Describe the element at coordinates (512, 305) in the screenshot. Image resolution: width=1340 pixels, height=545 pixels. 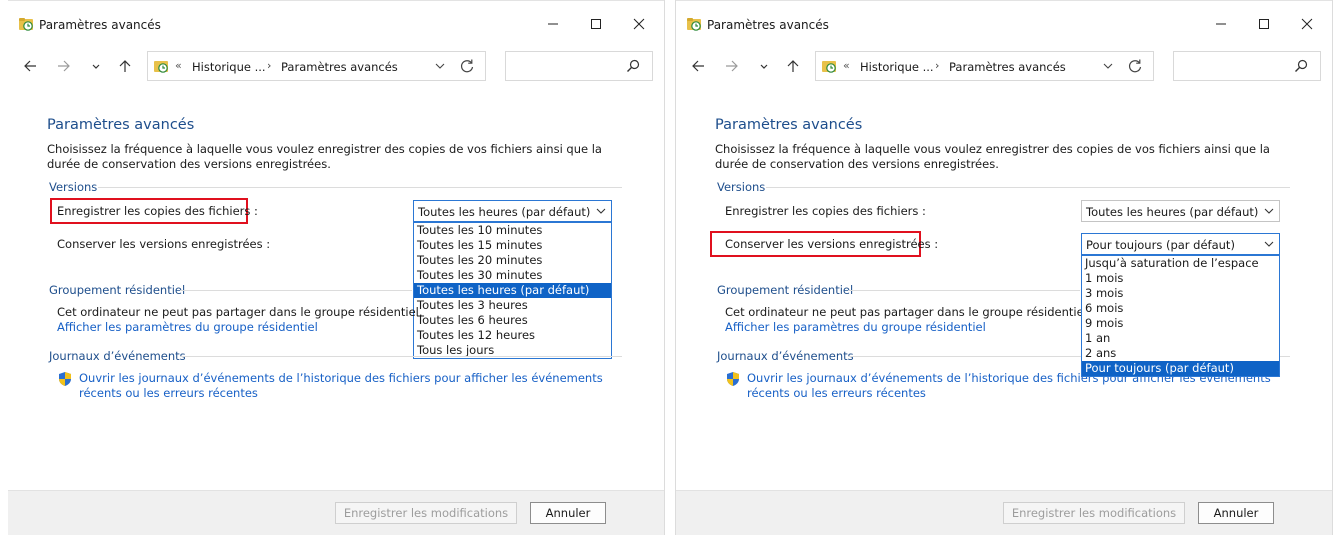
I see `dropdown-option: Toutes les 3 heures` at that location.